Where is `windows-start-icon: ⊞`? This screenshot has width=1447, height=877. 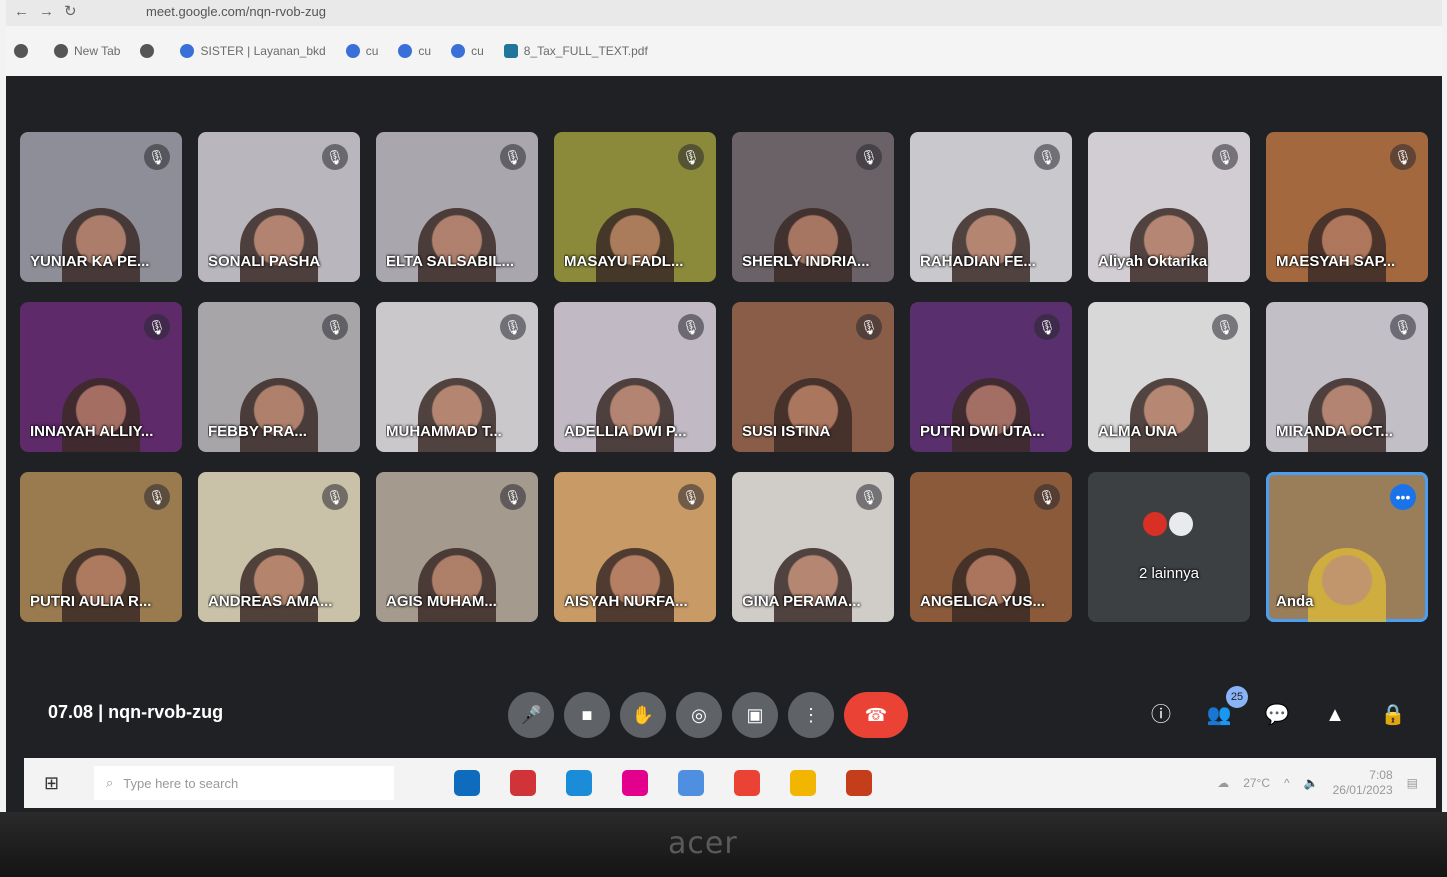 windows-start-icon: ⊞ is located at coordinates (59, 783).